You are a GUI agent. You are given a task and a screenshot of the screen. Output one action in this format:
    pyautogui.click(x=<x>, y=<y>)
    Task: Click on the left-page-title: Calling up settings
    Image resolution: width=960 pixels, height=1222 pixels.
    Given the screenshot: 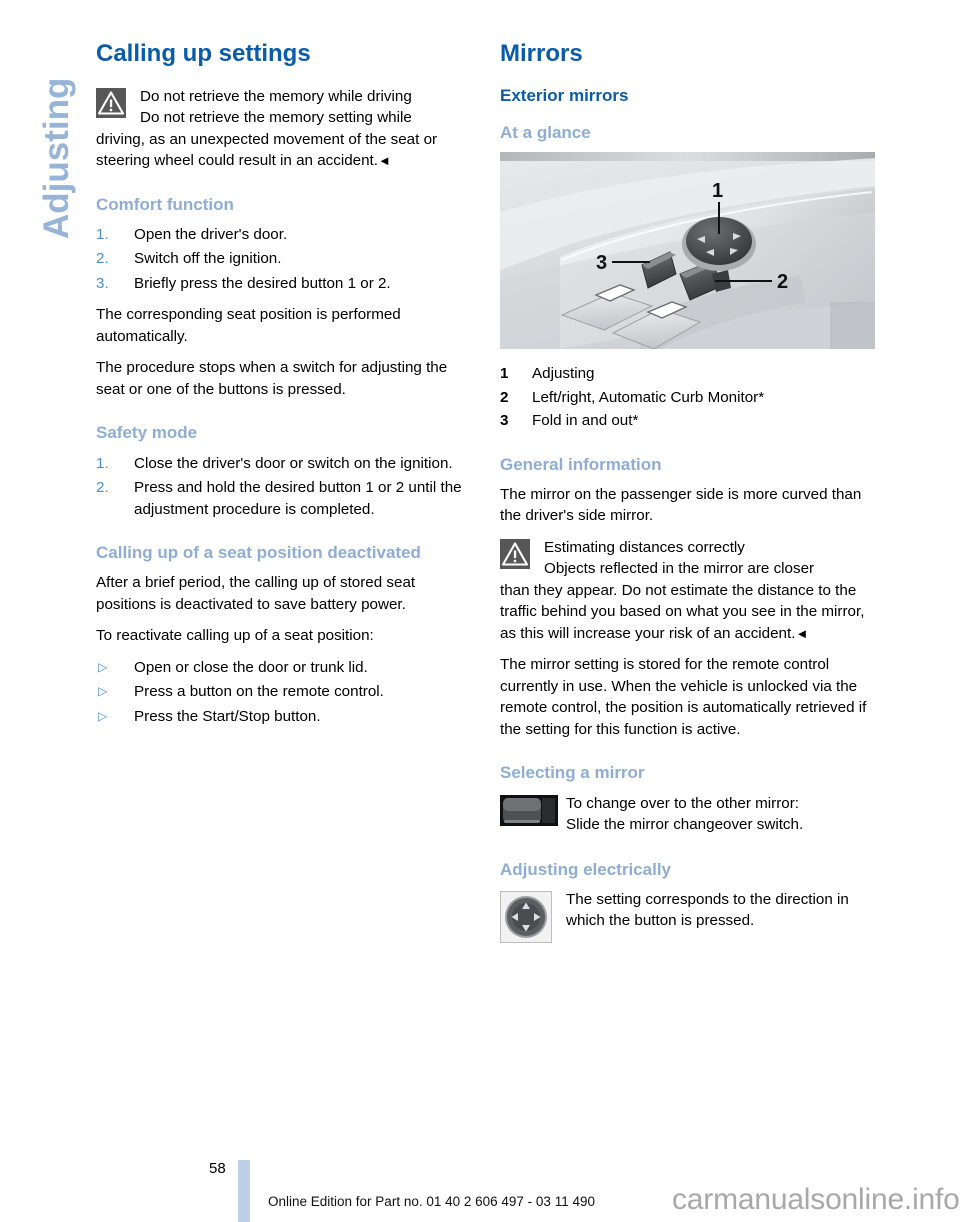 What is the action you would take?
    pyautogui.click(x=203, y=53)
    